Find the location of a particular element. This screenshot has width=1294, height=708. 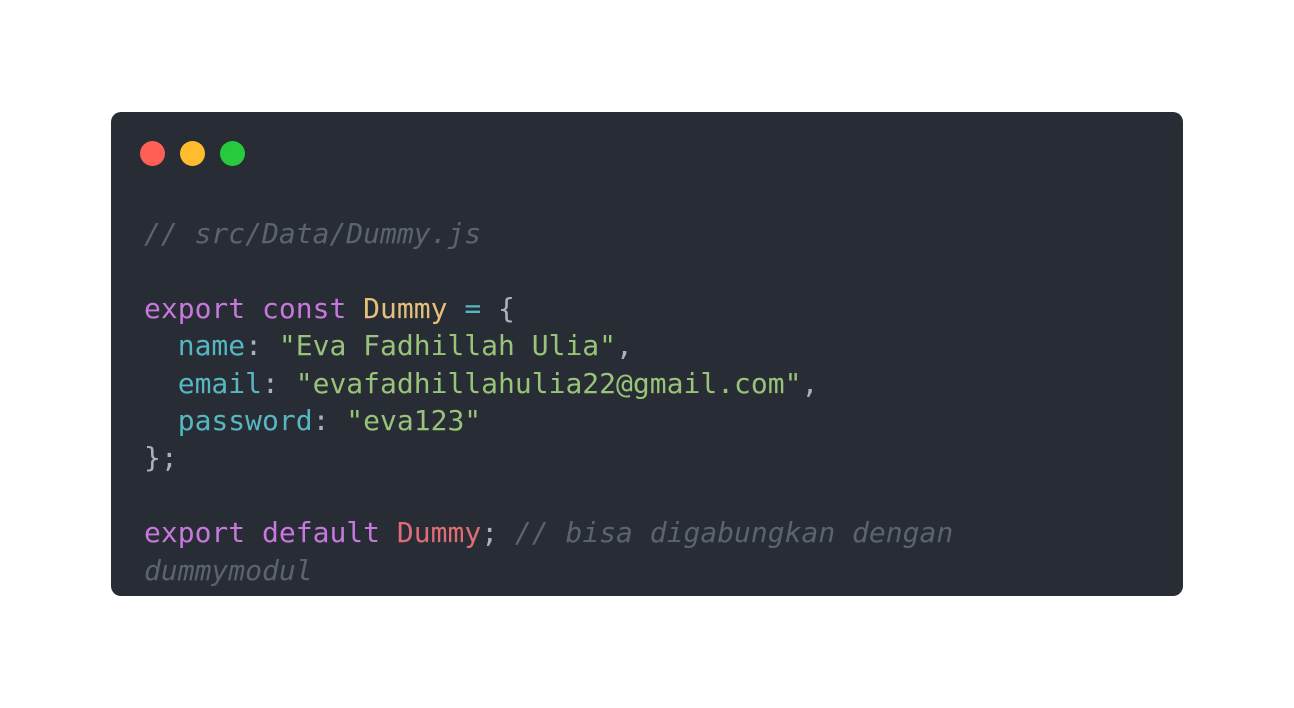

code-line-close: }; is located at coordinates (548, 457).